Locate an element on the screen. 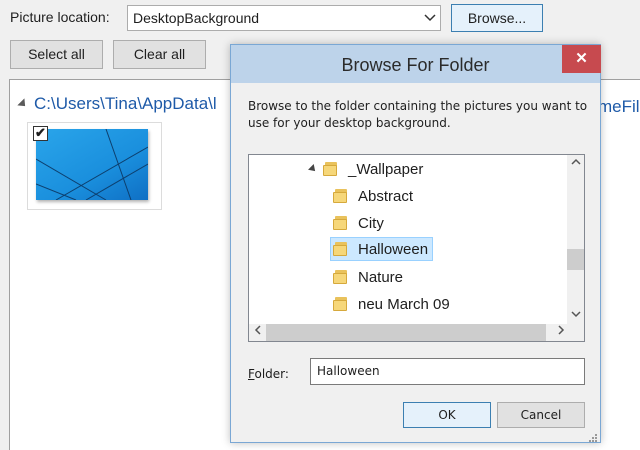 The height and width of the screenshot is (450, 640). close-icon: ✕ is located at coordinates (581, 58).